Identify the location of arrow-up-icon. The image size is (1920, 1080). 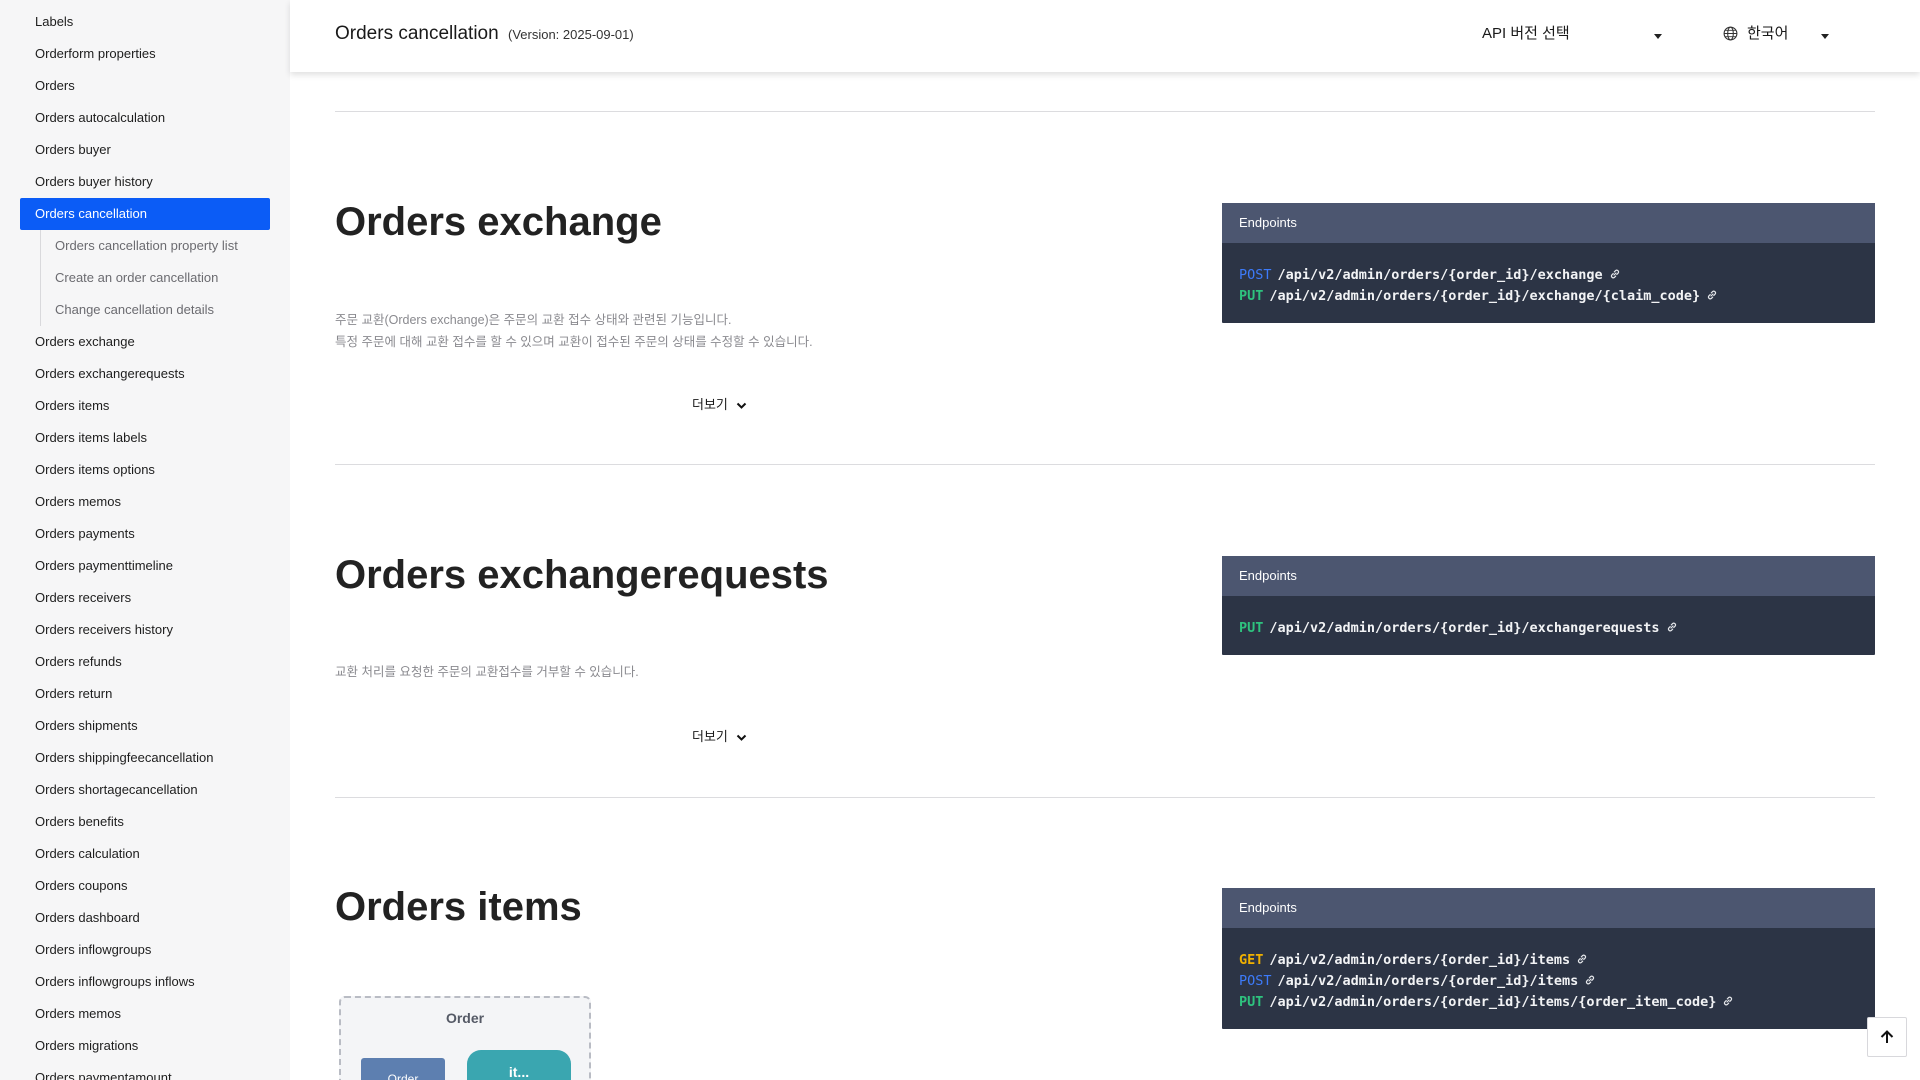
(1887, 1036).